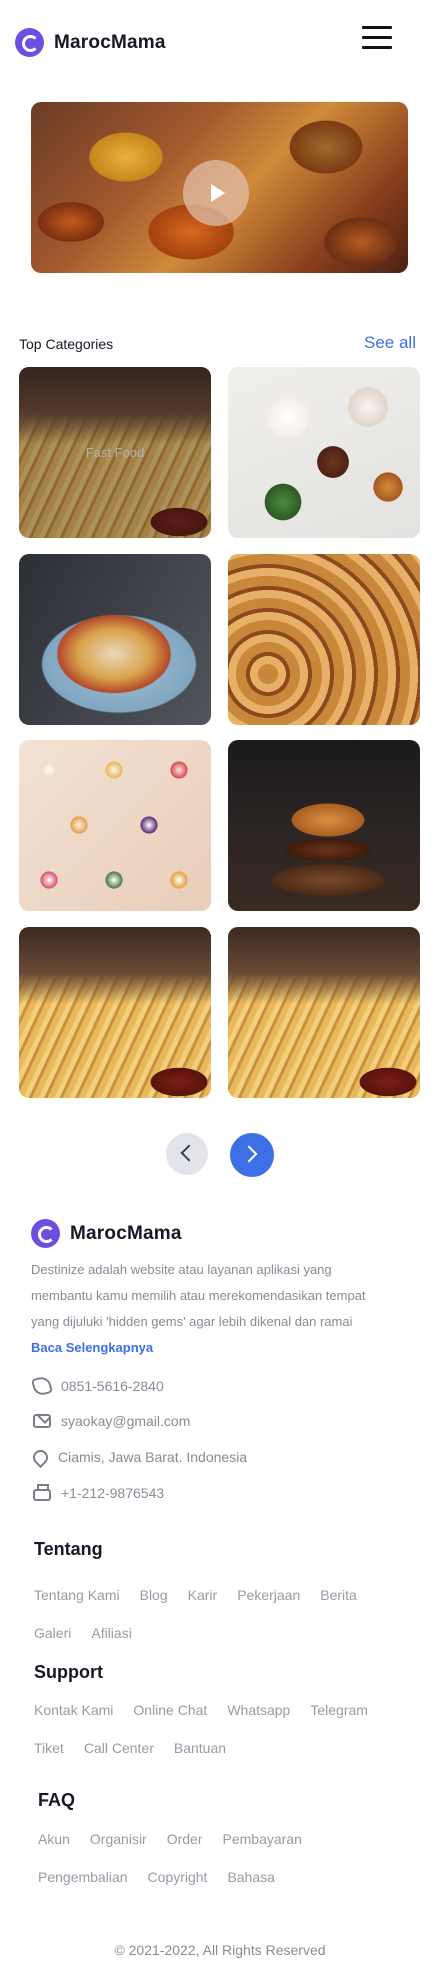  Describe the element at coordinates (77, 1595) in the screenshot. I see `footer-link: Tentang Kami` at that location.